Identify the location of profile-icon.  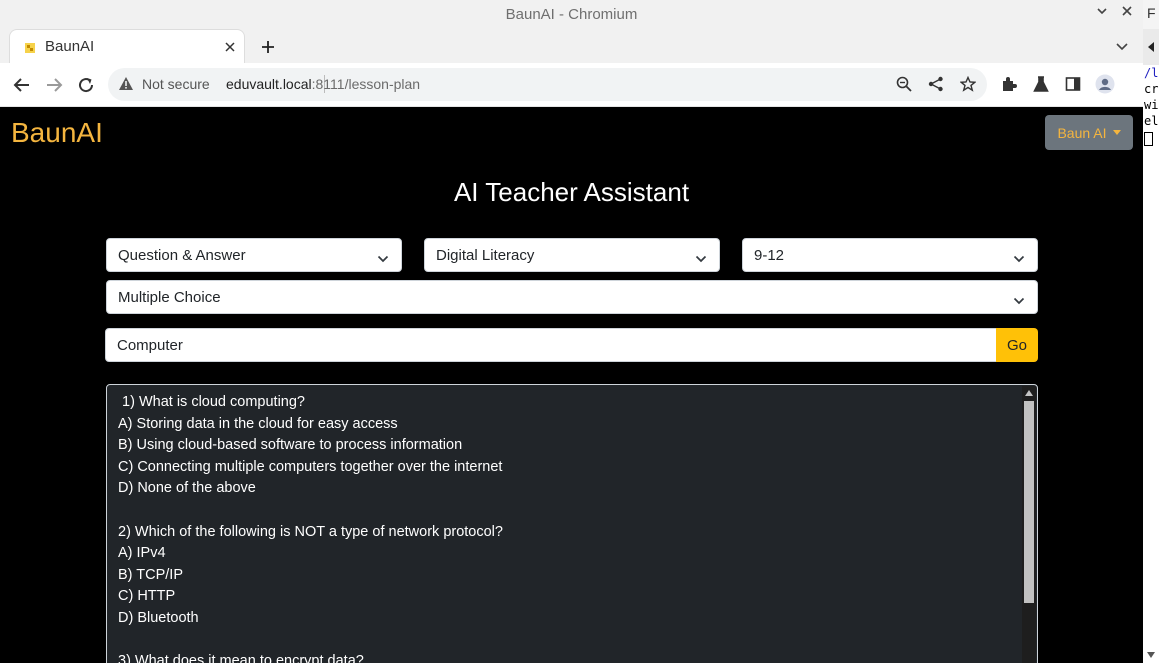
(1105, 86).